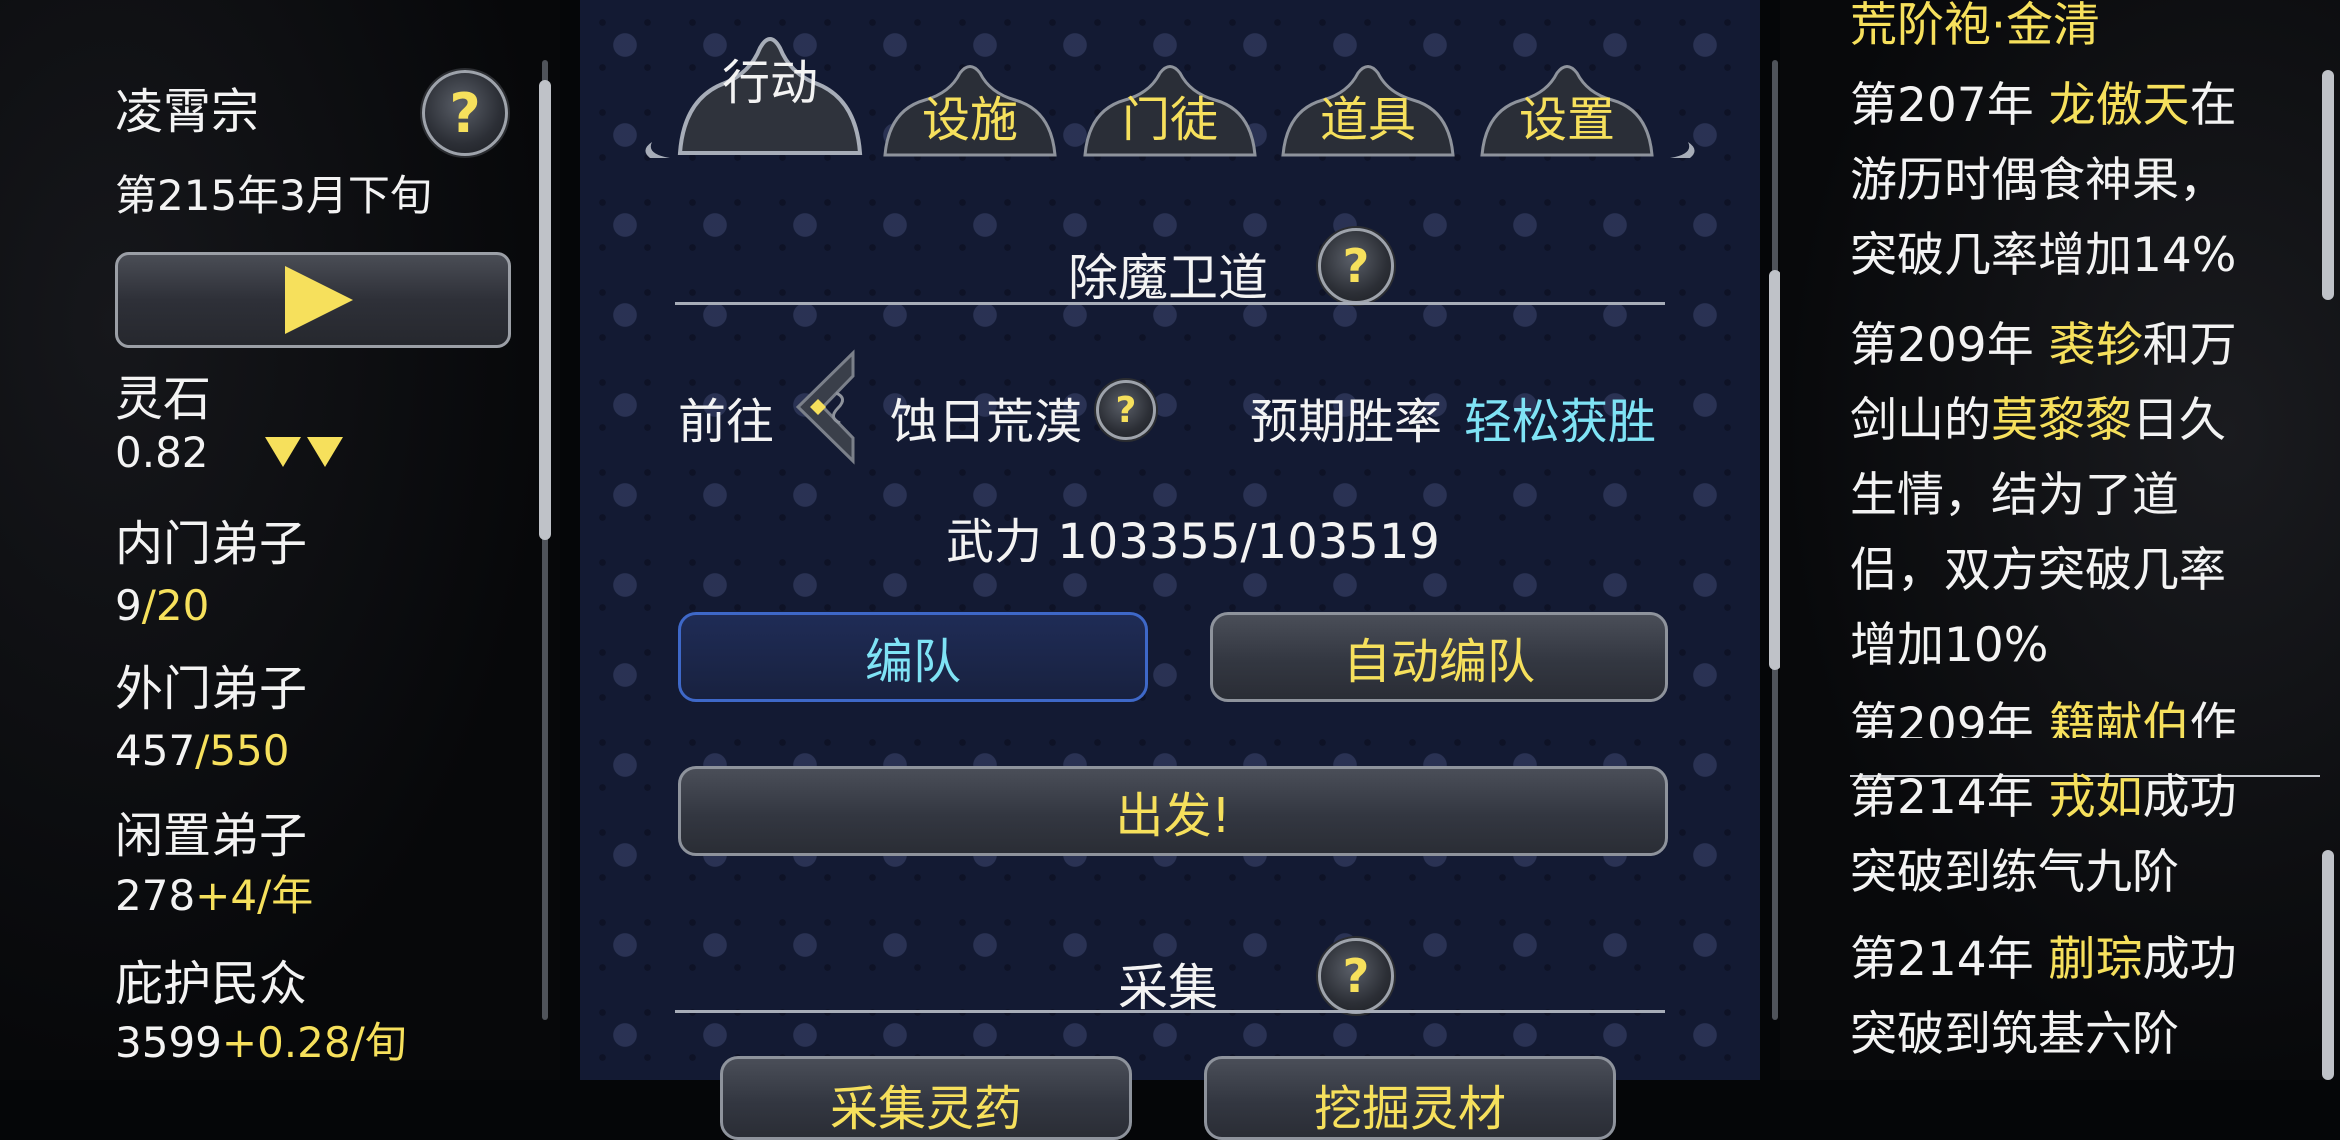 The height and width of the screenshot is (1140, 2340). I want to click on tab-facilities: 设施, so click(970, 107).